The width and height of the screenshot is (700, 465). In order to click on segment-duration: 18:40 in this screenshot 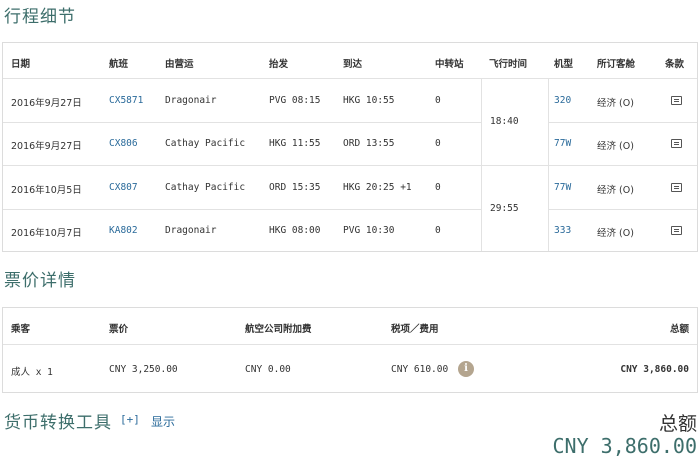, I will do `click(504, 121)`.